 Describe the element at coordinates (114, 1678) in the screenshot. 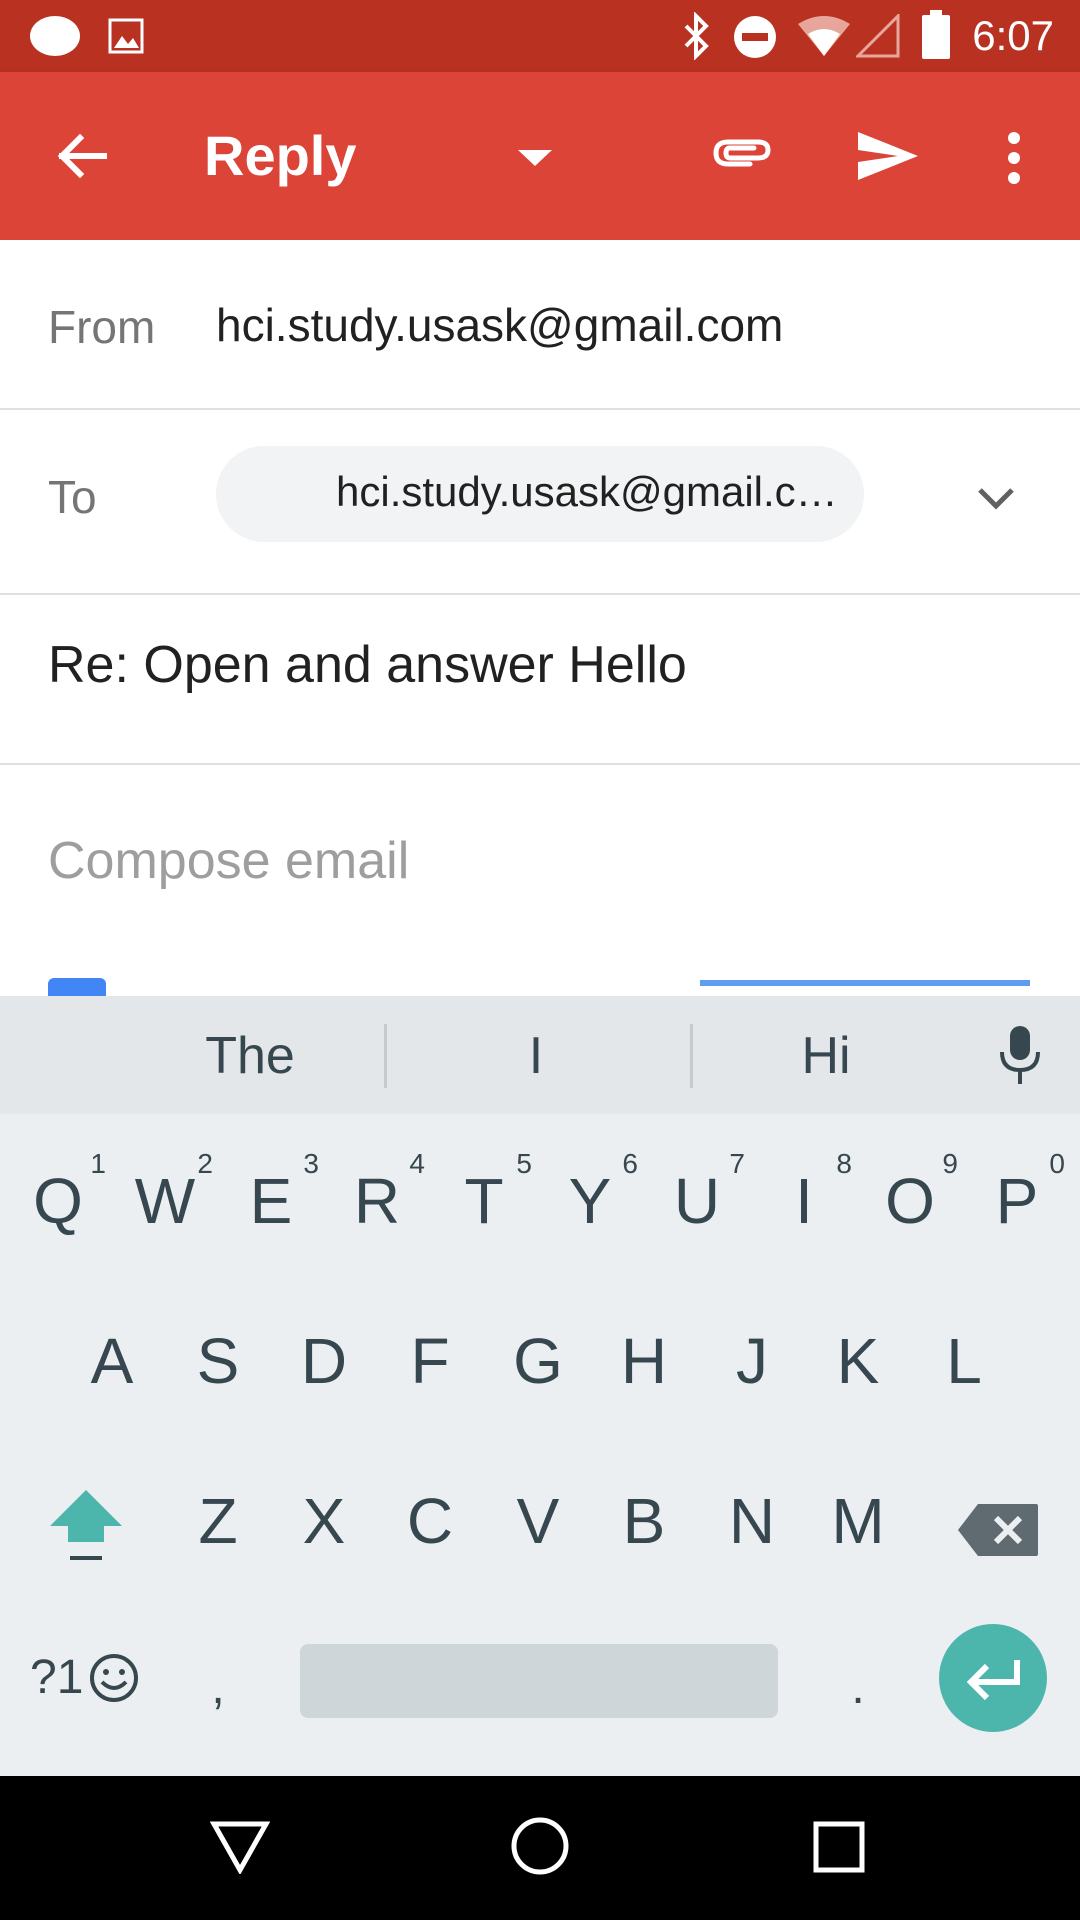

I see `emoji-icon` at that location.